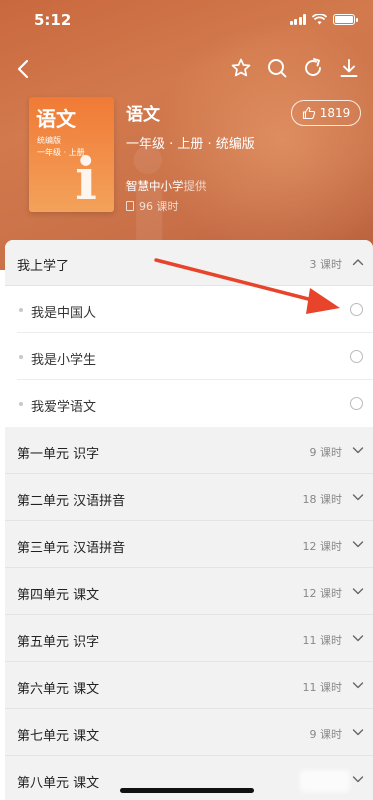  Describe the element at coordinates (186, 22) in the screenshot. I see `status-bar: 5:12` at that location.